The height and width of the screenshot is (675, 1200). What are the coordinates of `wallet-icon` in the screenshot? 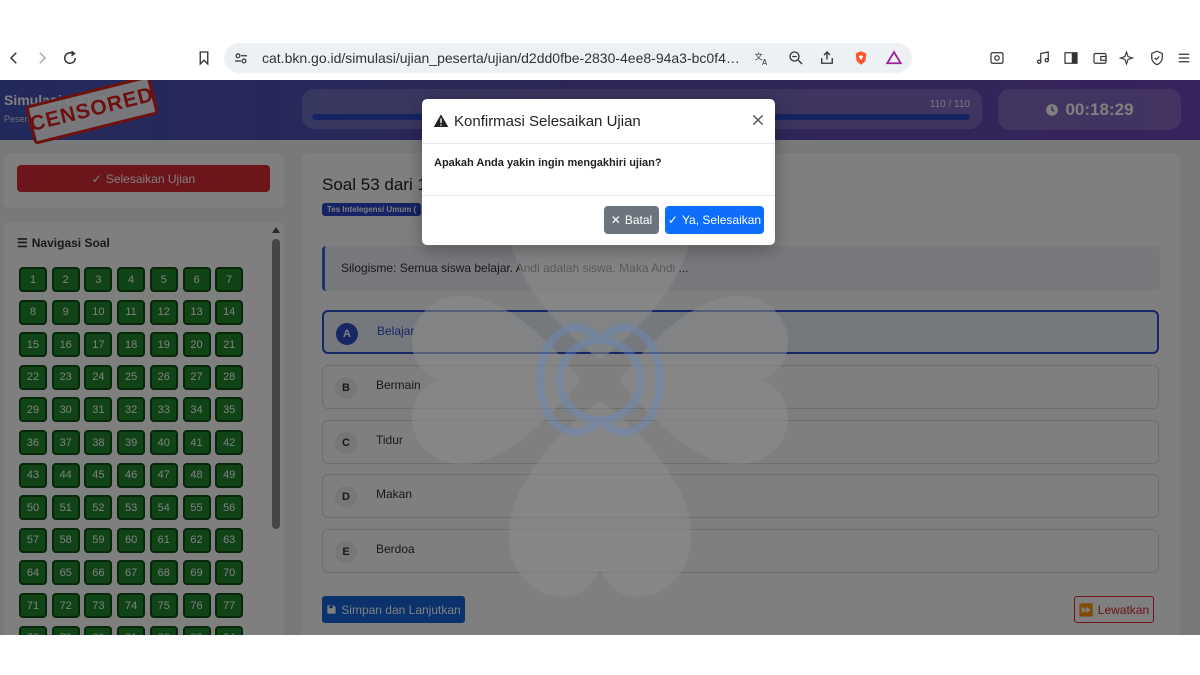 It's located at (1100, 58).